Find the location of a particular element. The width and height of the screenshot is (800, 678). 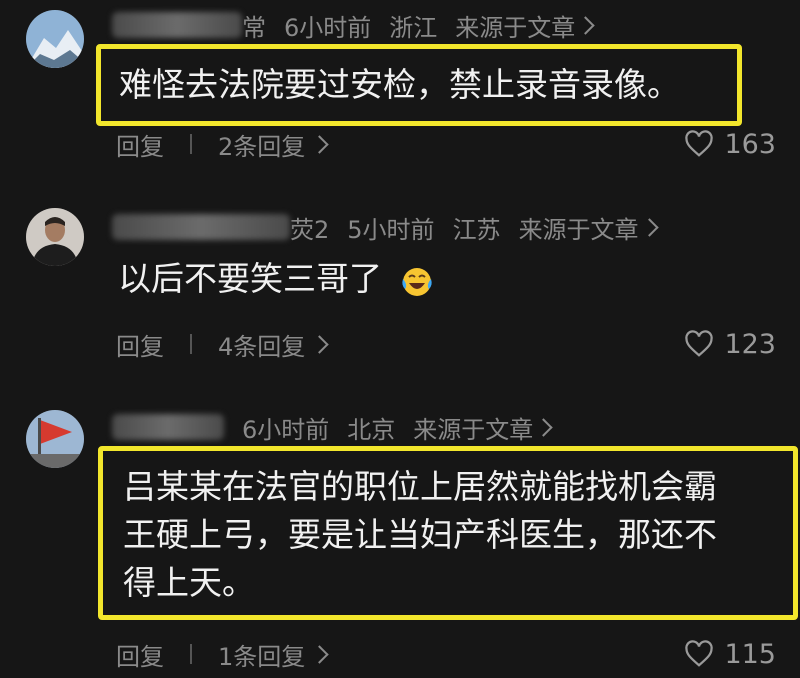

comment-meta: 常 6小时前 浙江 来源于文章 is located at coordinates (353, 25).